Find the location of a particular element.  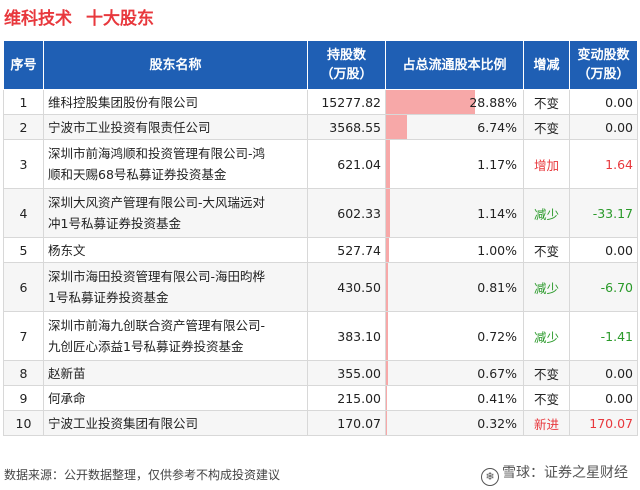

snowball-icon: ❄ is located at coordinates (490, 477).